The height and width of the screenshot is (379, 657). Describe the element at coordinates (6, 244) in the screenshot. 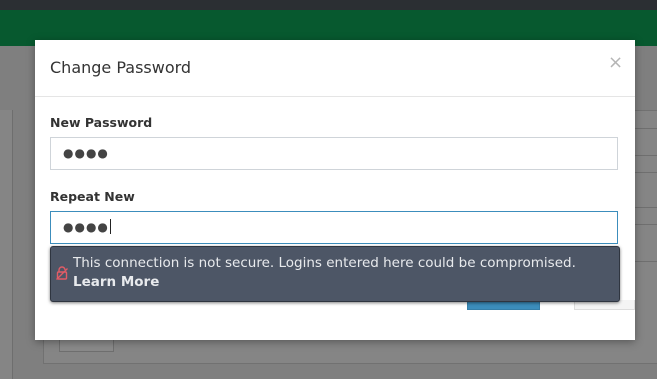

I see `background-sidebar` at that location.